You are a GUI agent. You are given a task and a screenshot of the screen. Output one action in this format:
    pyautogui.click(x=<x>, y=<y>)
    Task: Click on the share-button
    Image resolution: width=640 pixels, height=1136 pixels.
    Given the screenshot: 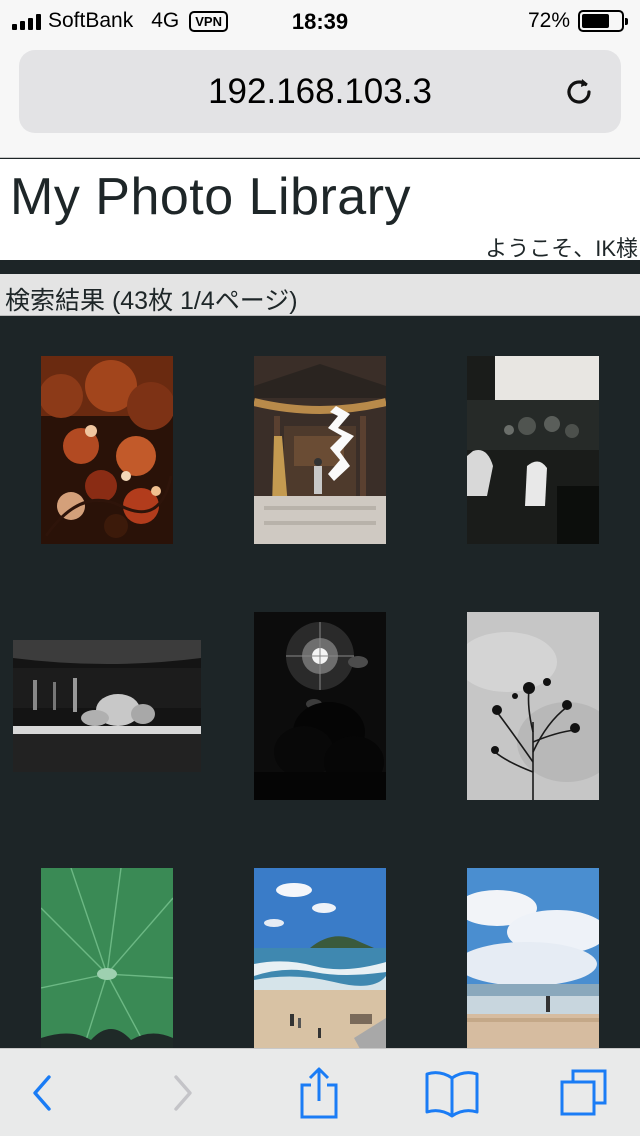 What is the action you would take?
    pyautogui.click(x=319, y=1092)
    